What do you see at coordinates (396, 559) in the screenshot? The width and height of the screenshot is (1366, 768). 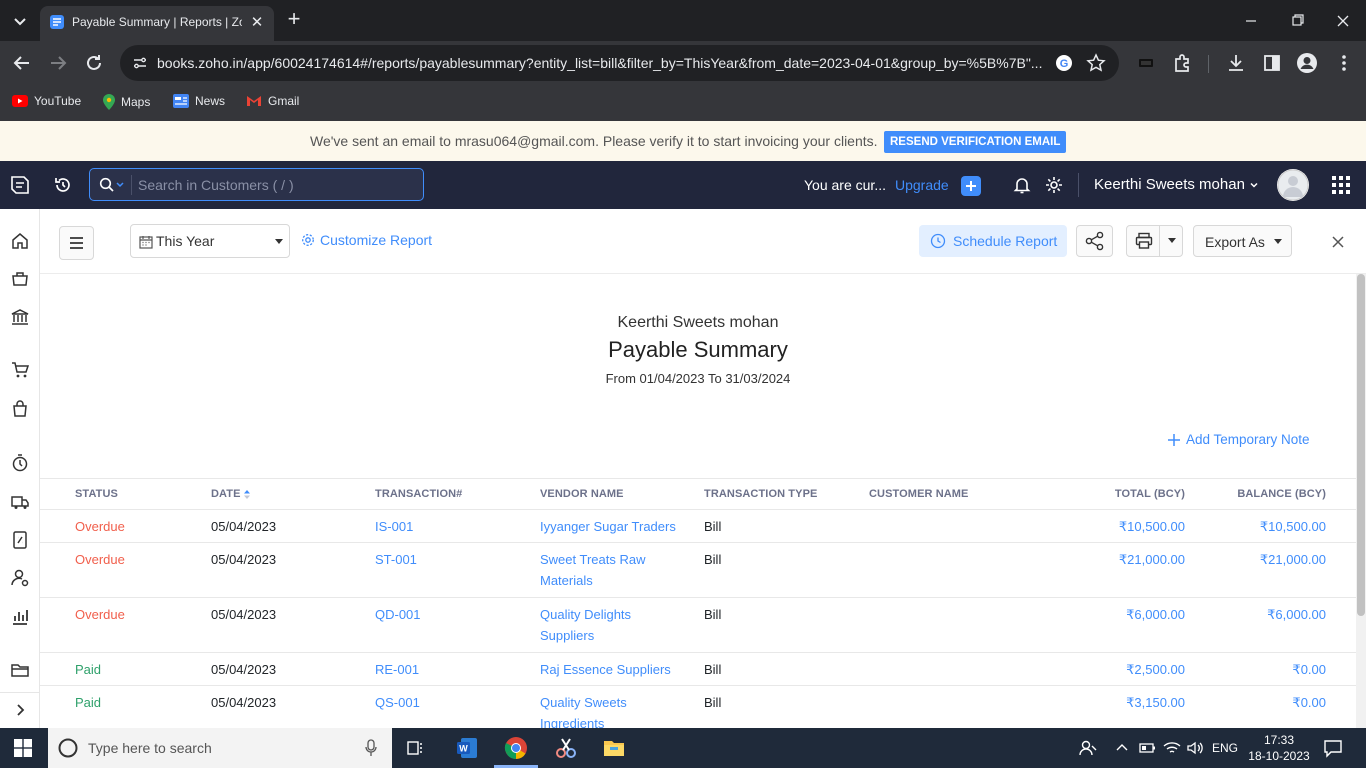 I see `transaction-link: ST-001` at bounding box center [396, 559].